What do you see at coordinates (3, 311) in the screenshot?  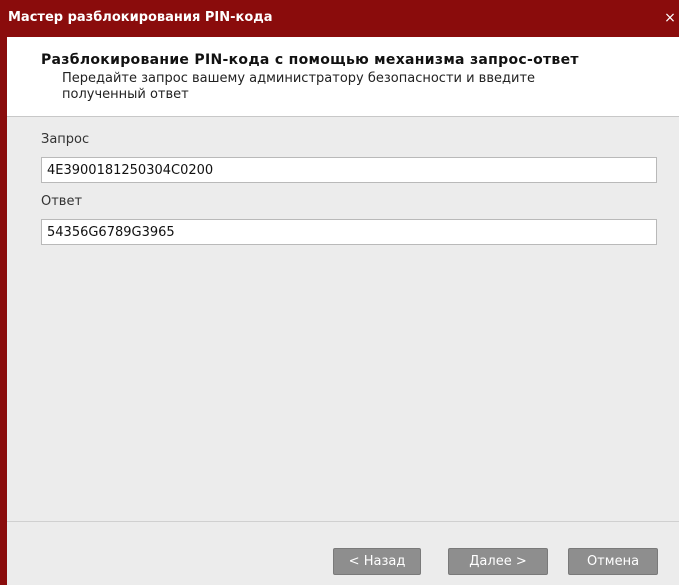 I see `window-left-border` at bounding box center [3, 311].